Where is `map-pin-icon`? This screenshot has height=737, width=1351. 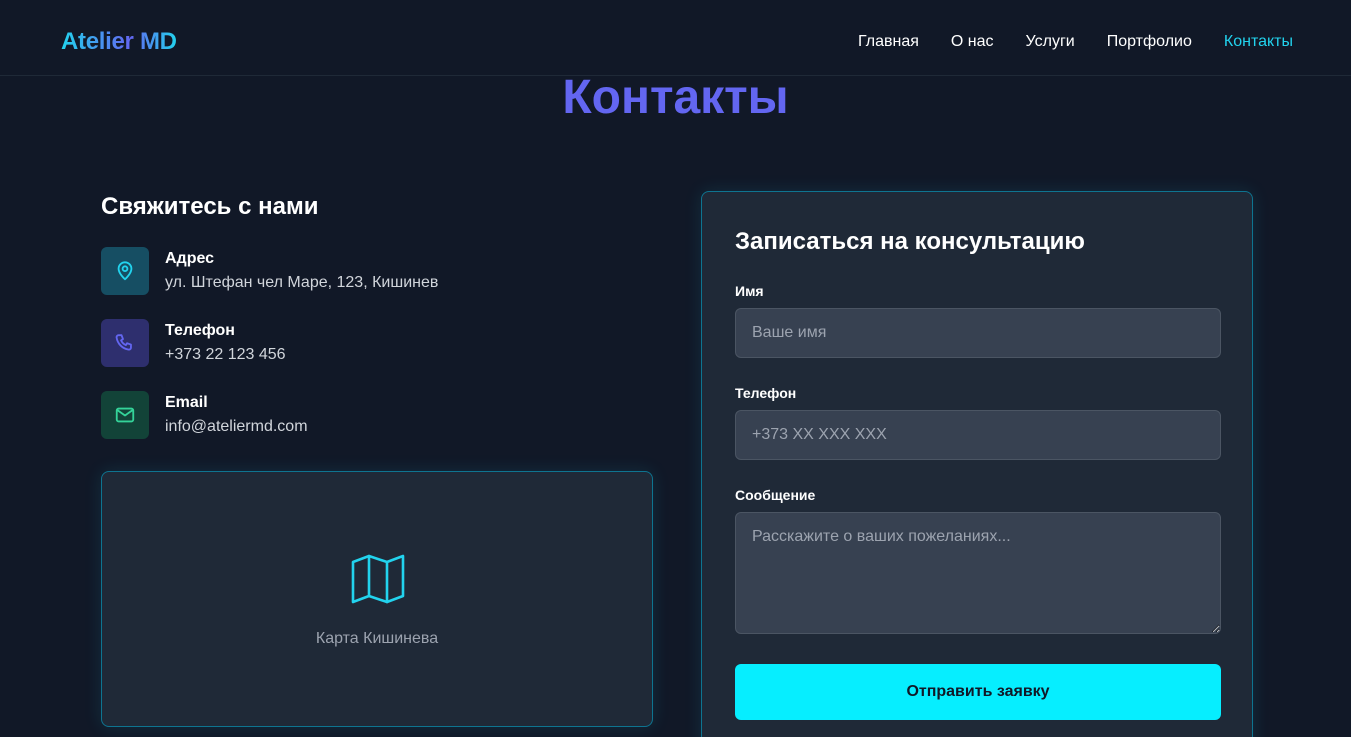
map-pin-icon is located at coordinates (125, 271).